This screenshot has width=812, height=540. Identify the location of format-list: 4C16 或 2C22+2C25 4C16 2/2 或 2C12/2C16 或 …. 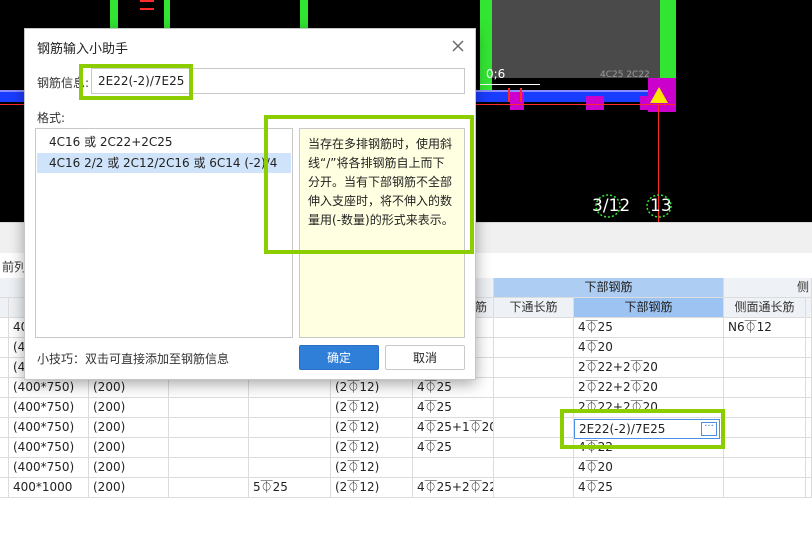
(164, 233).